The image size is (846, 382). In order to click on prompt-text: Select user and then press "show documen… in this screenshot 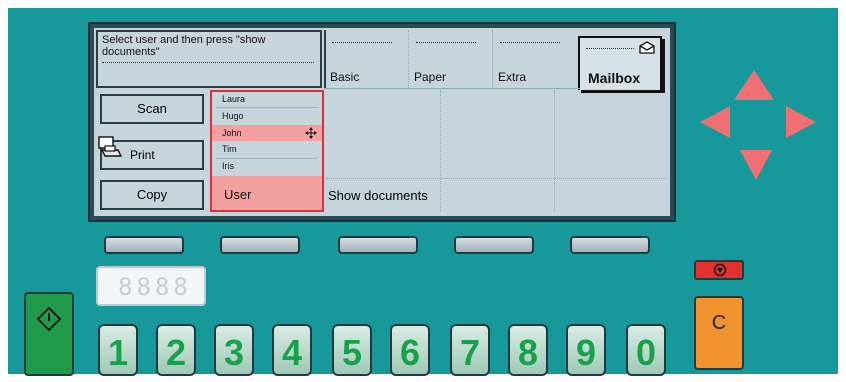, I will do `click(184, 46)`.